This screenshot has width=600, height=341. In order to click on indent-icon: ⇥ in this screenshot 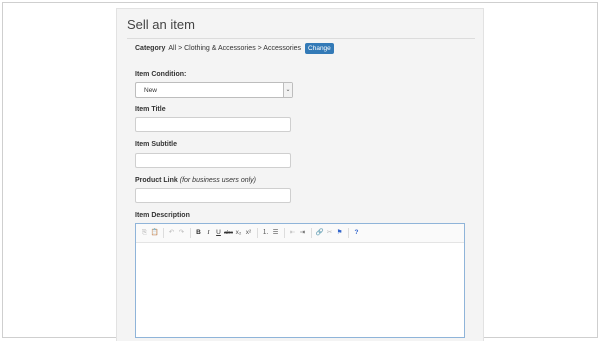, I will do `click(302, 233)`.